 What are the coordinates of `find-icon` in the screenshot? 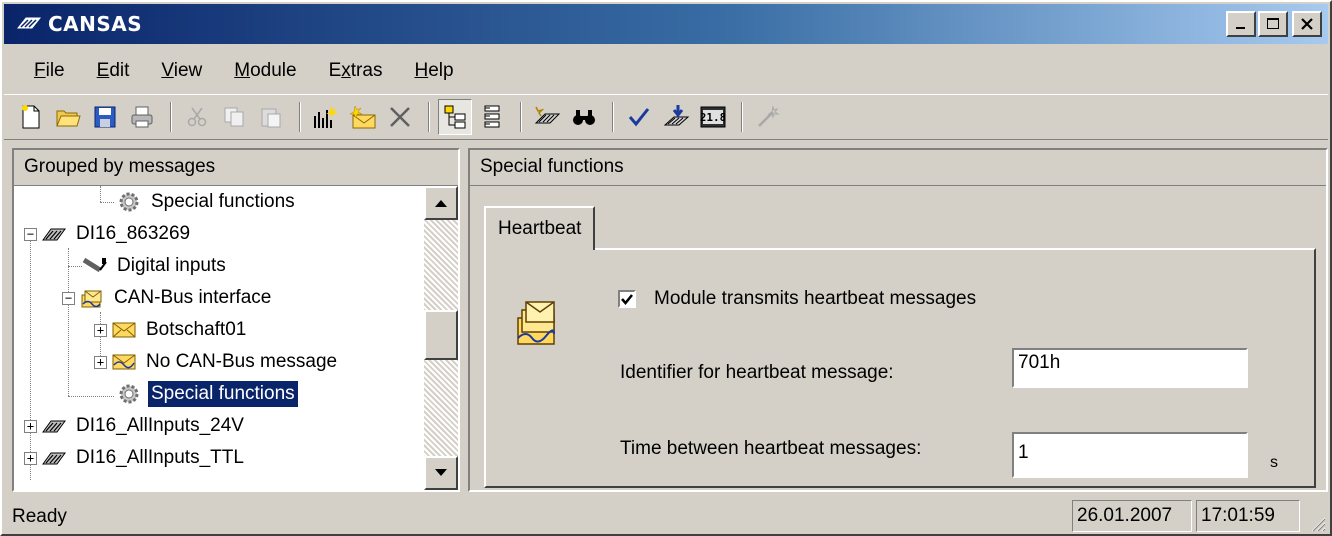 It's located at (584, 117).